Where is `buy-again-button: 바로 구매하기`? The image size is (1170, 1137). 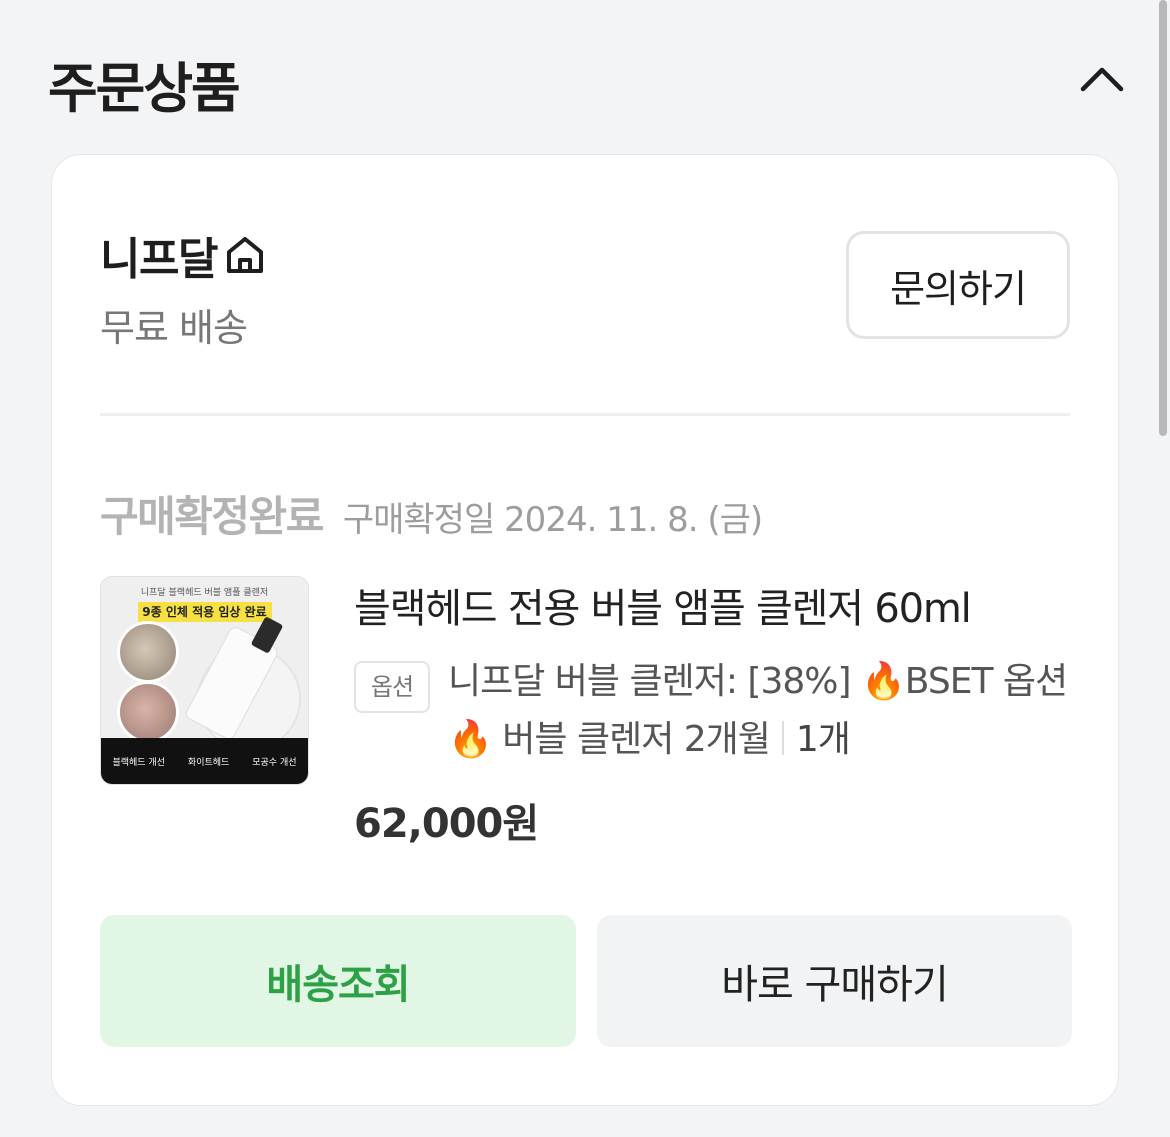
buy-again-button: 바로 구매하기 is located at coordinates (834, 981).